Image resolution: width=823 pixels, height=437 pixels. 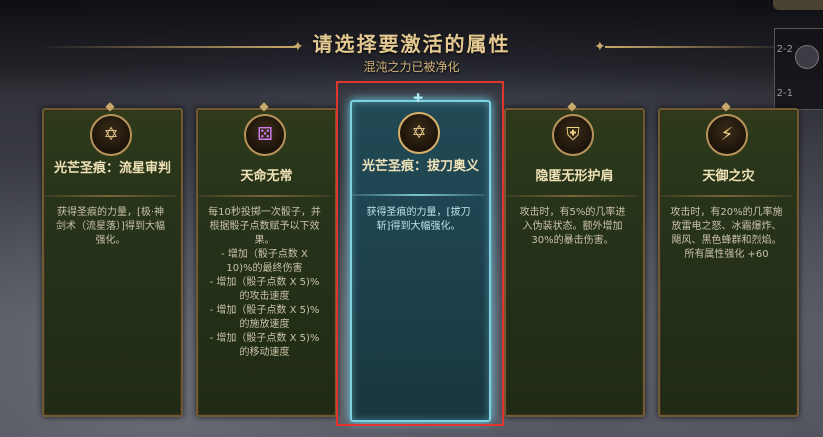 What do you see at coordinates (727, 135) in the screenshot?
I see `storm-shield-icon: ⚡` at bounding box center [727, 135].